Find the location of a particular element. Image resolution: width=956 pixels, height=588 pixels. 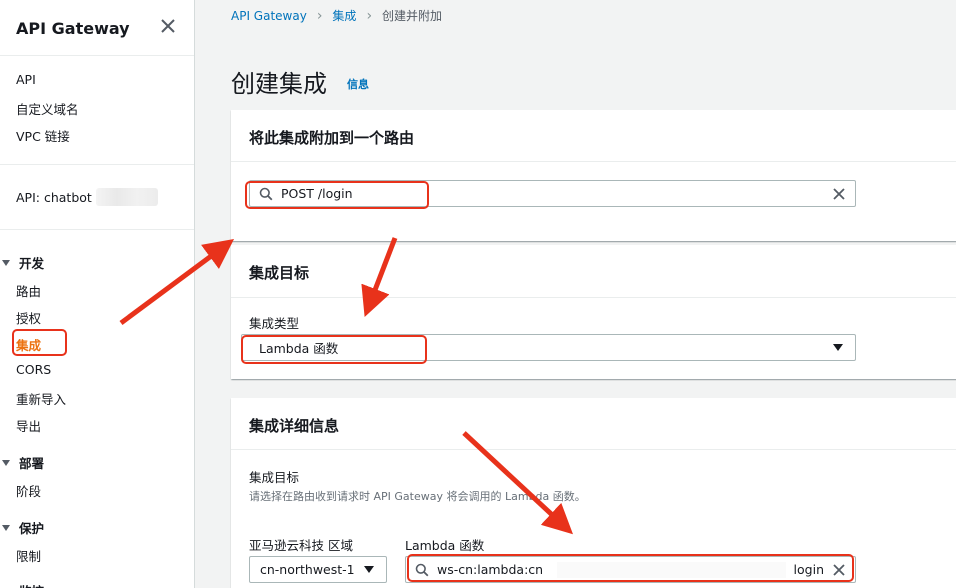

sidebar-item-throttling: 限制 is located at coordinates (28, 555).